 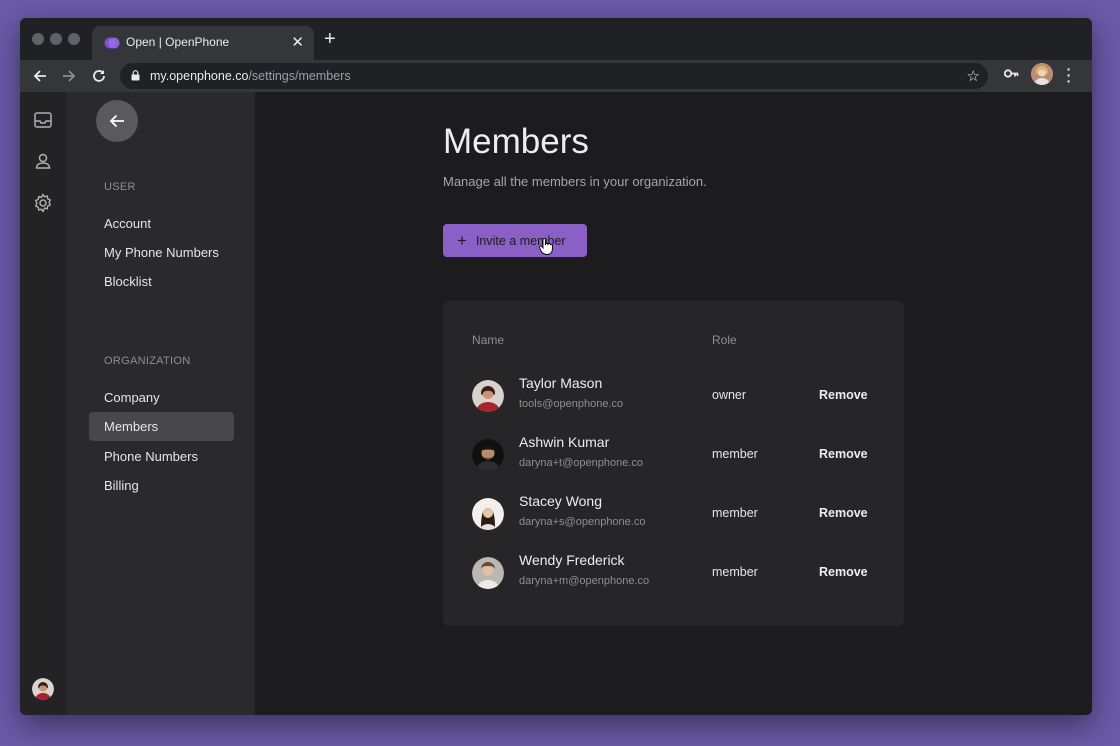 I want to click on maximize-window-button, so click(x=74, y=39).